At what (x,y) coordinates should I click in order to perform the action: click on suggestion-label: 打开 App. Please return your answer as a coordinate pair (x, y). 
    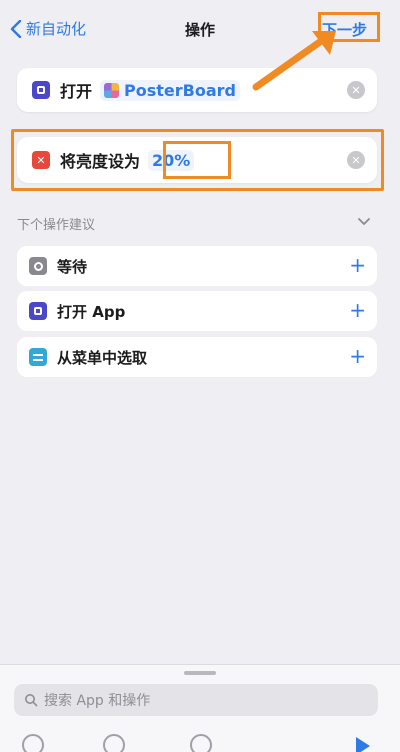
    Looking at the image, I should click on (91, 311).